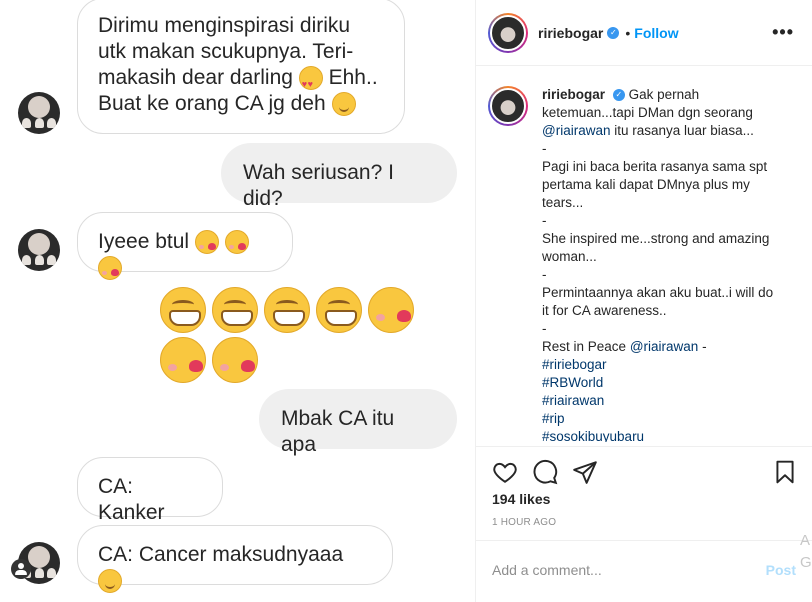  What do you see at coordinates (144, 241) in the screenshot?
I see `chat-text: Iyeee btul` at bounding box center [144, 241].